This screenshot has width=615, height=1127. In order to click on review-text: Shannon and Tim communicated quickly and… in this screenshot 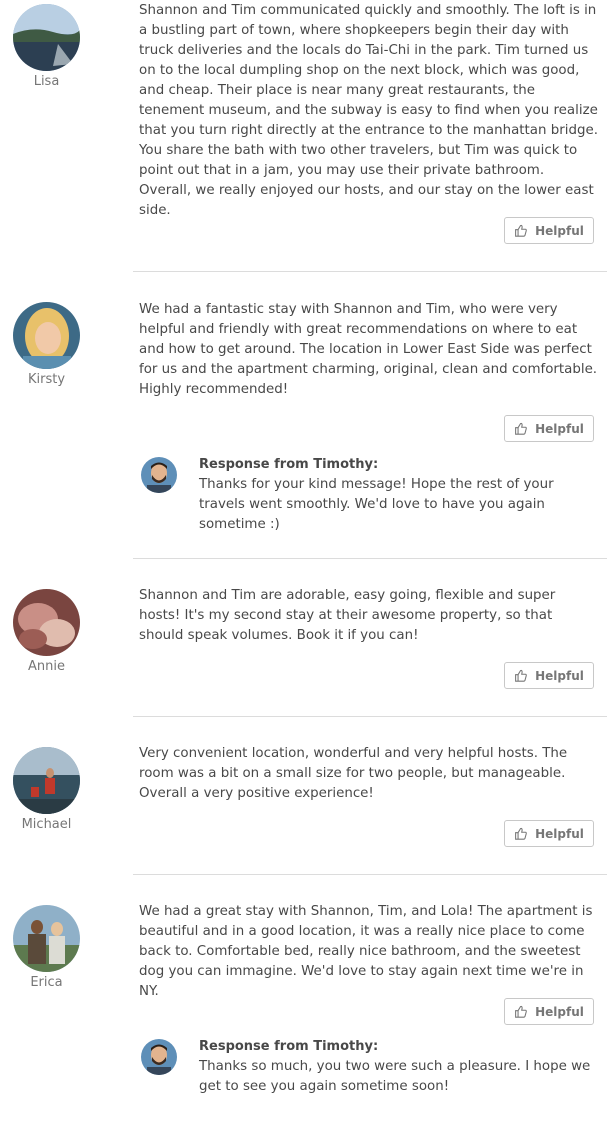, I will do `click(368, 110)`.